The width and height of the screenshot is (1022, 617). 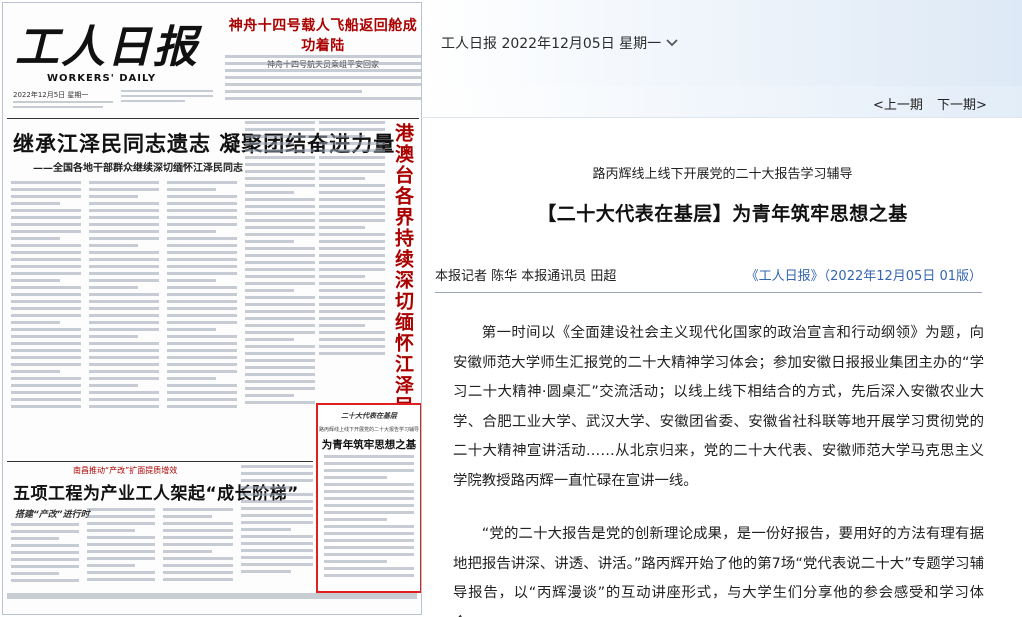 I want to click on mid-subheadline: 南昌推动“产改”扩面提质增效, so click(x=125, y=470).